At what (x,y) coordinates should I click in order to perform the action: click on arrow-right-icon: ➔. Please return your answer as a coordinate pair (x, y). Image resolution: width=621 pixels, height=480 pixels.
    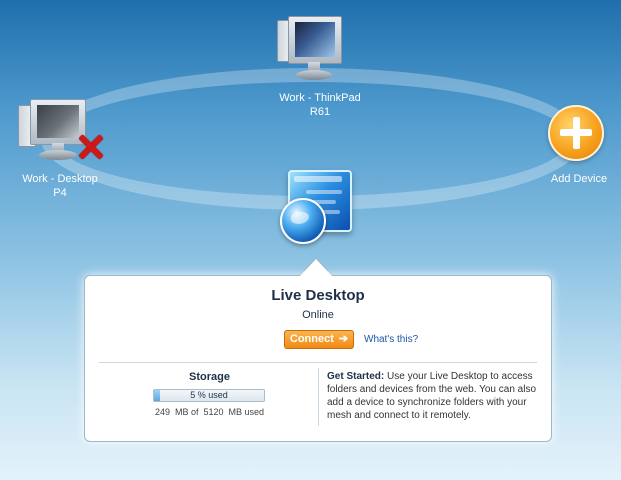
    Looking at the image, I should click on (343, 339).